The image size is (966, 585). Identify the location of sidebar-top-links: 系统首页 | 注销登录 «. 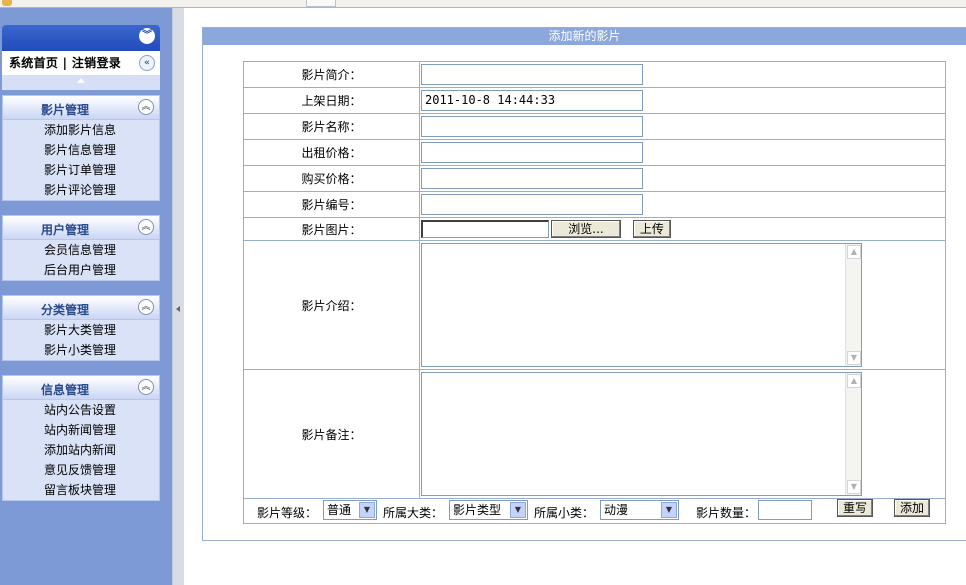
(81, 63).